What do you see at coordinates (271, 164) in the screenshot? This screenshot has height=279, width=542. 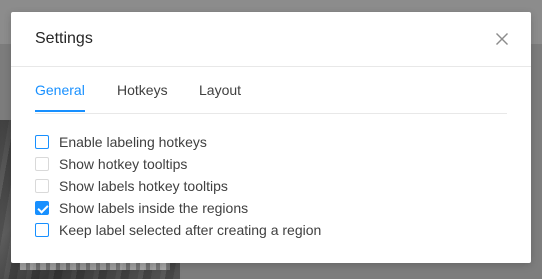 I see `option-show-hotkey-tooltips: Show hotkey tooltips` at bounding box center [271, 164].